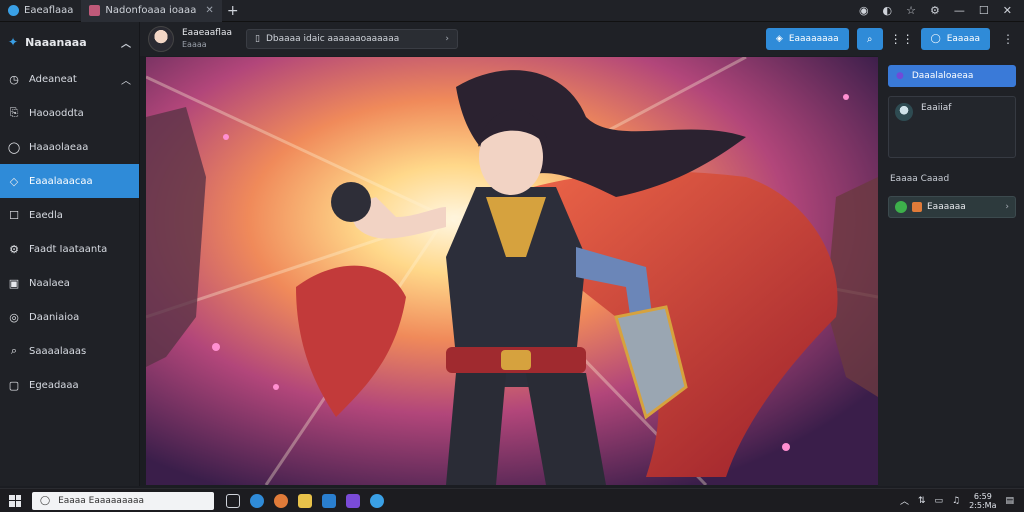 The image size is (1024, 512). What do you see at coordinates (14, 385) in the screenshot?
I see `folder-icon: ▢` at bounding box center [14, 385].